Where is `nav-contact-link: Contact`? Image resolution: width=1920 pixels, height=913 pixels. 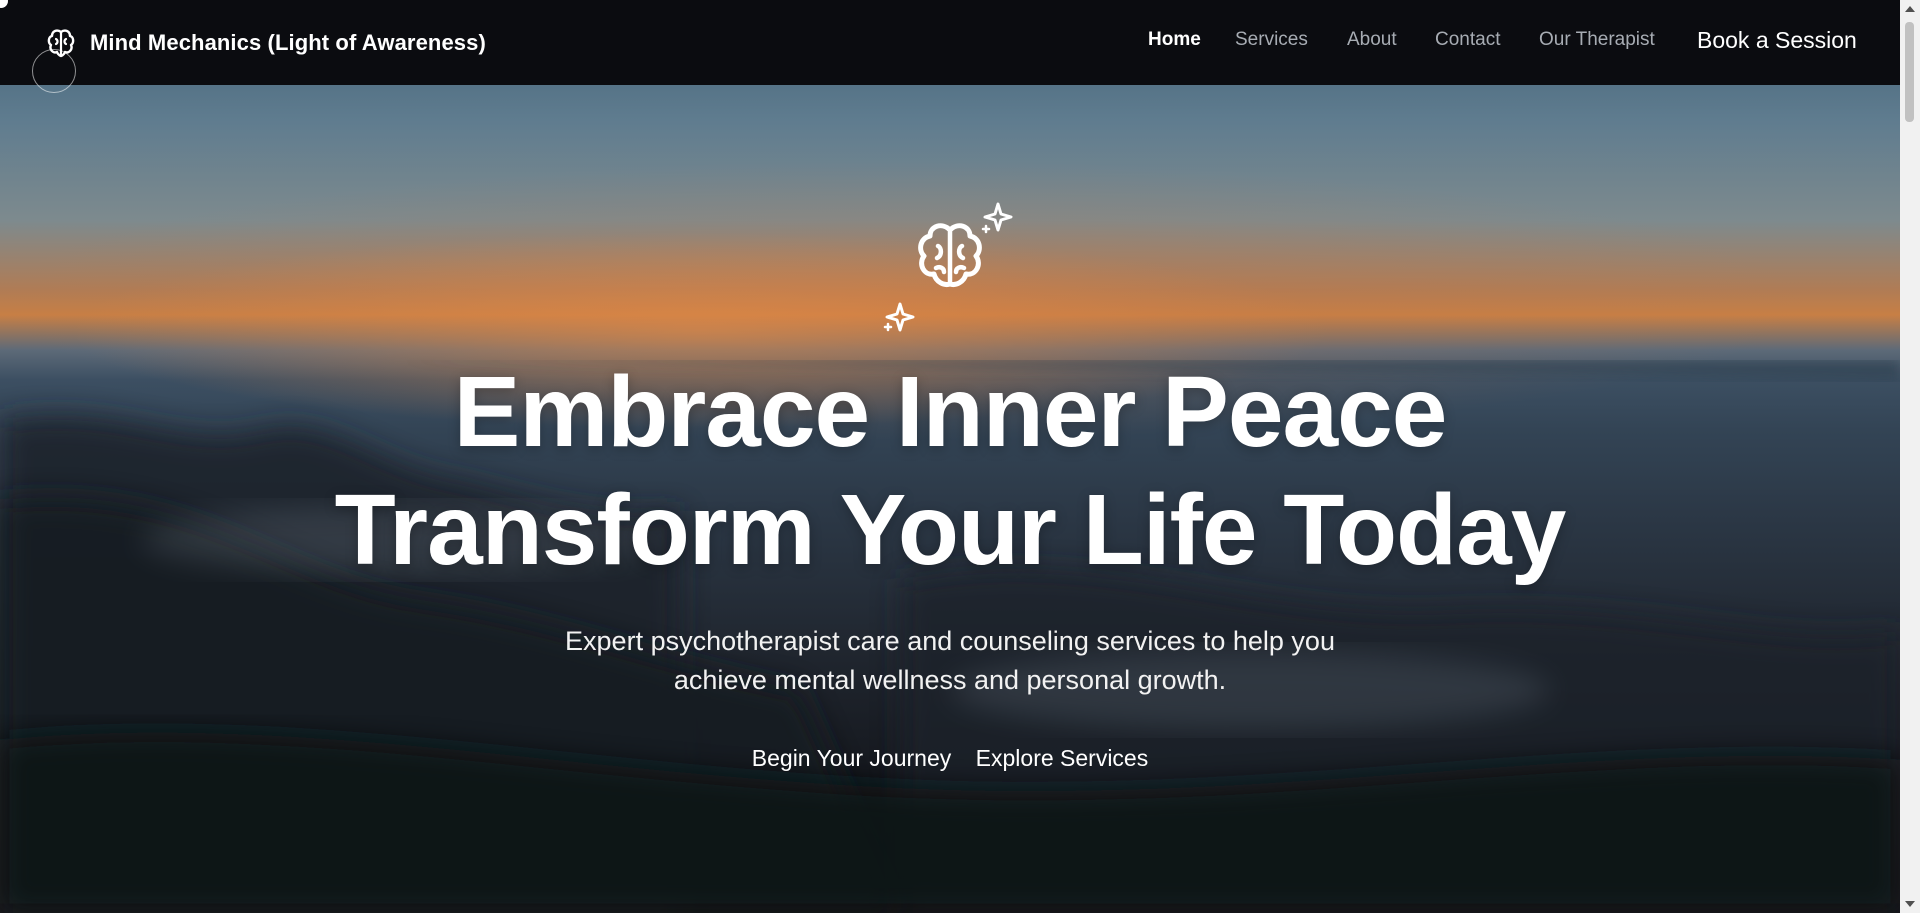
nav-contact-link: Contact is located at coordinates (1467, 40).